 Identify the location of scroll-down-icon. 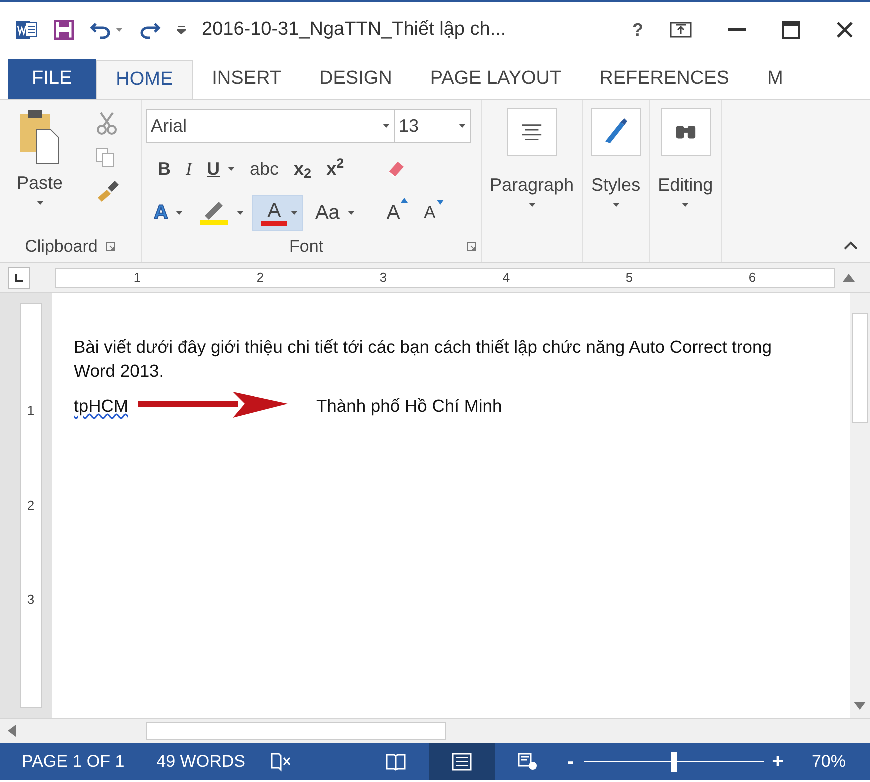
(860, 706).